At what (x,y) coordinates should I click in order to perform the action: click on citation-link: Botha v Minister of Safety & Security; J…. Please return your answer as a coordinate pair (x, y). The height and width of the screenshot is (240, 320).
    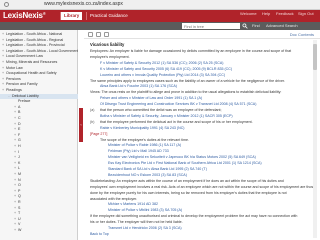
    Looking at the image, I should click on (207, 116).